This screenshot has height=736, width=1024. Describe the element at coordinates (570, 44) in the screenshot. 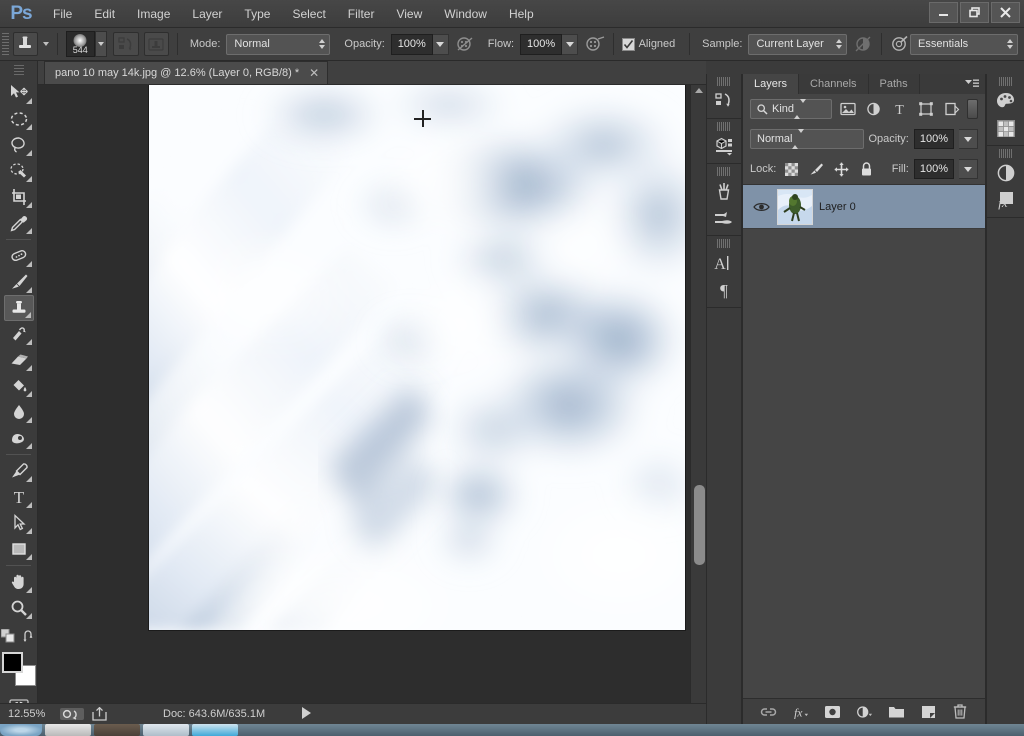

I see `flow-chevron-down-icon` at that location.